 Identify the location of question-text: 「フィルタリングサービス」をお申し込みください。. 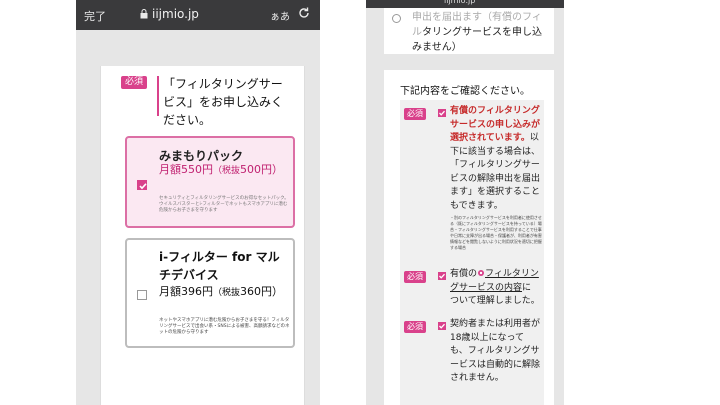
(223, 102).